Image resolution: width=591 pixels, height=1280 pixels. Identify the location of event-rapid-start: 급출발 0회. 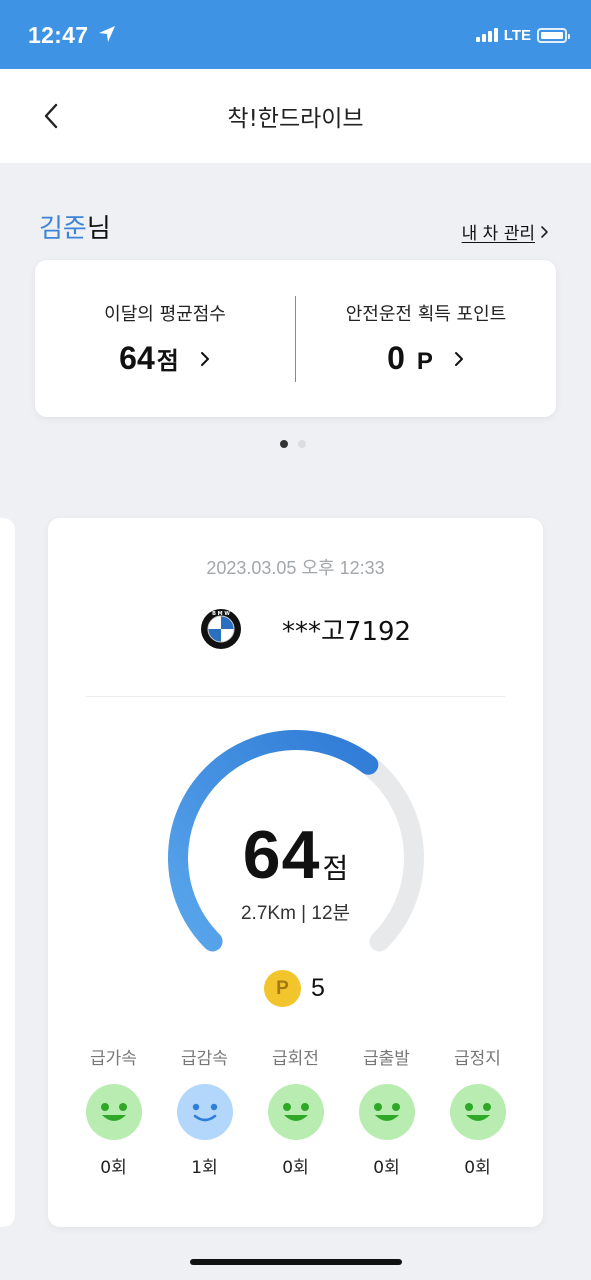
(386, 1111).